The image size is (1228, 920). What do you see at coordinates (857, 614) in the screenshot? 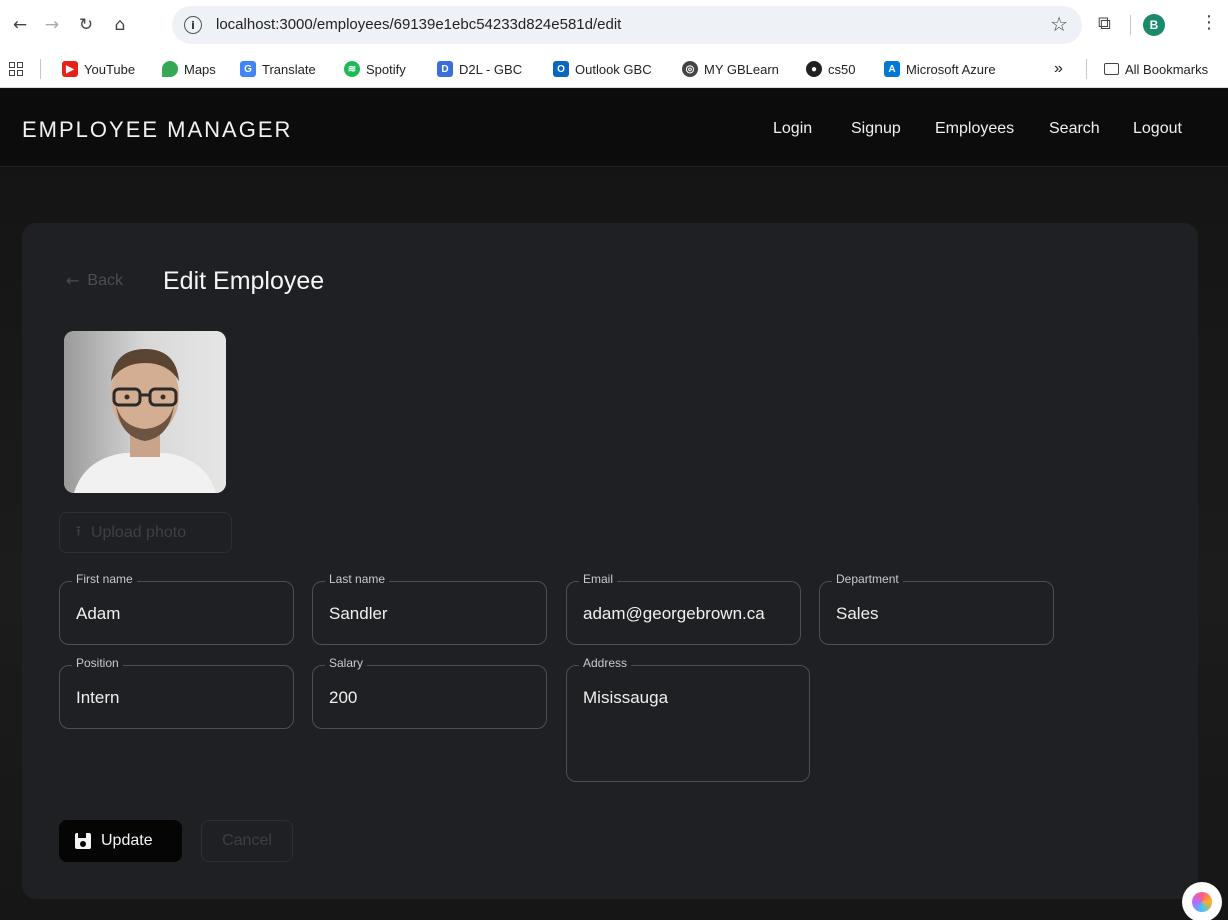
I see `department-value: Sales` at bounding box center [857, 614].